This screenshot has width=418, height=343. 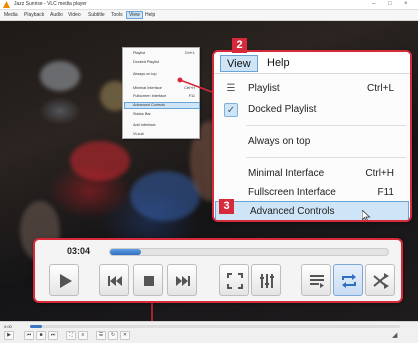 I want to click on mini-play-button: ▶, so click(x=9, y=335).